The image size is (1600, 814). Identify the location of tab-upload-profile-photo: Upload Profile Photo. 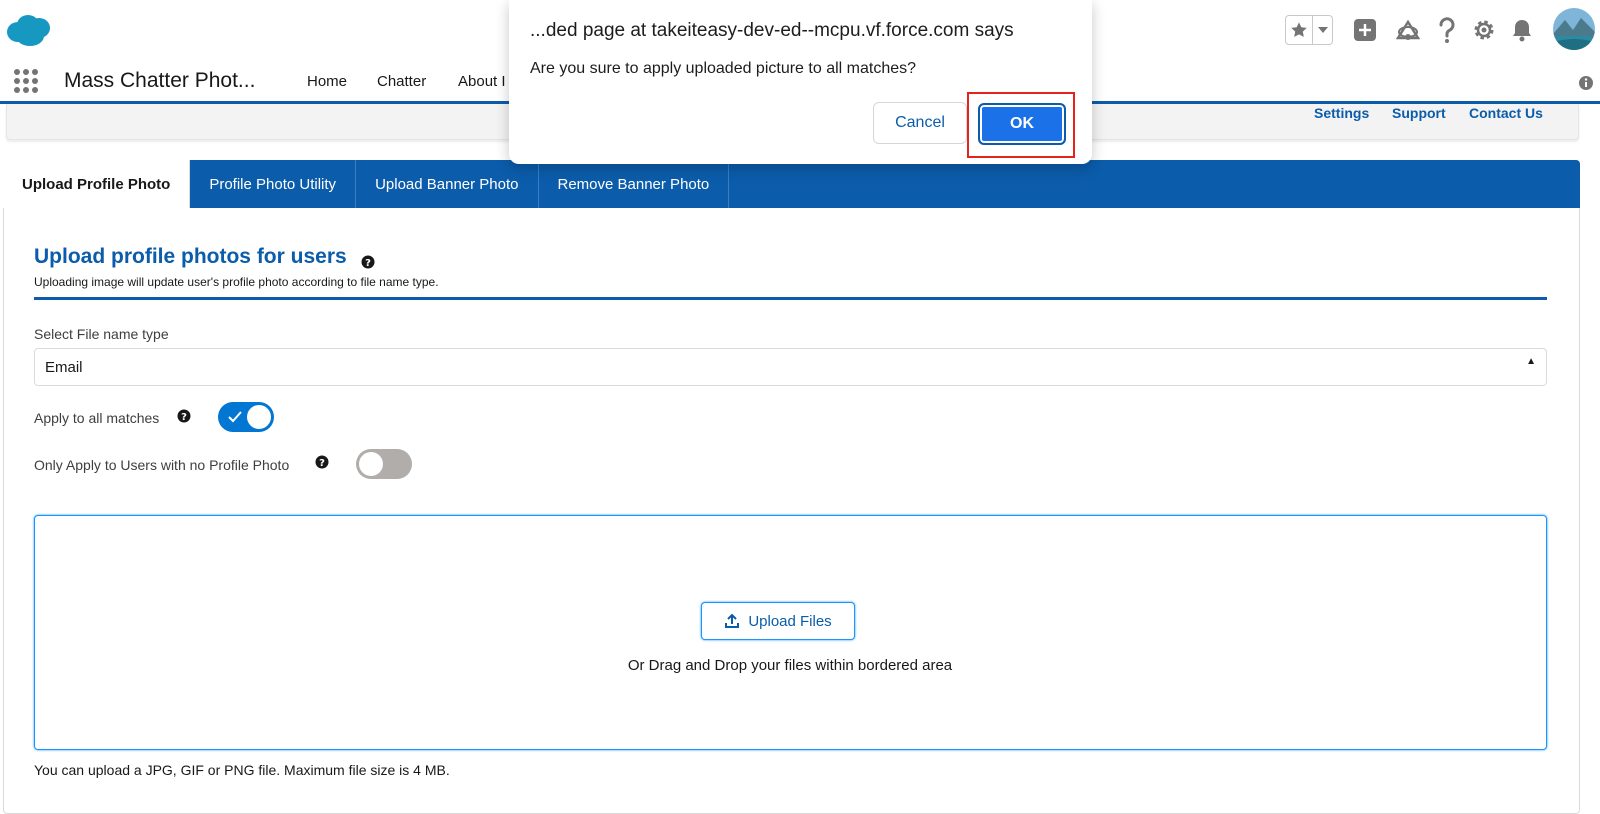
(97, 184).